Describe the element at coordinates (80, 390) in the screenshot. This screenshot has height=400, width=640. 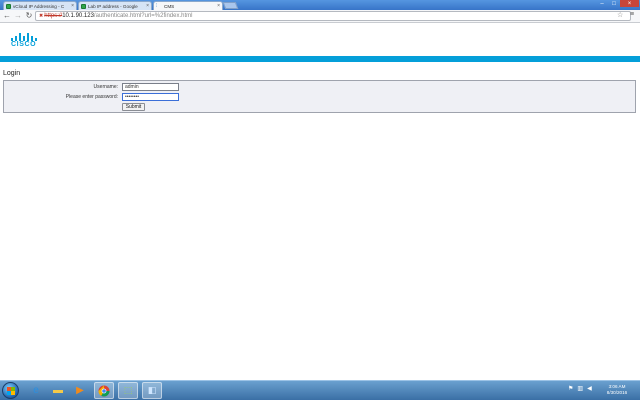
I see `media-player-icon: ▶` at that location.